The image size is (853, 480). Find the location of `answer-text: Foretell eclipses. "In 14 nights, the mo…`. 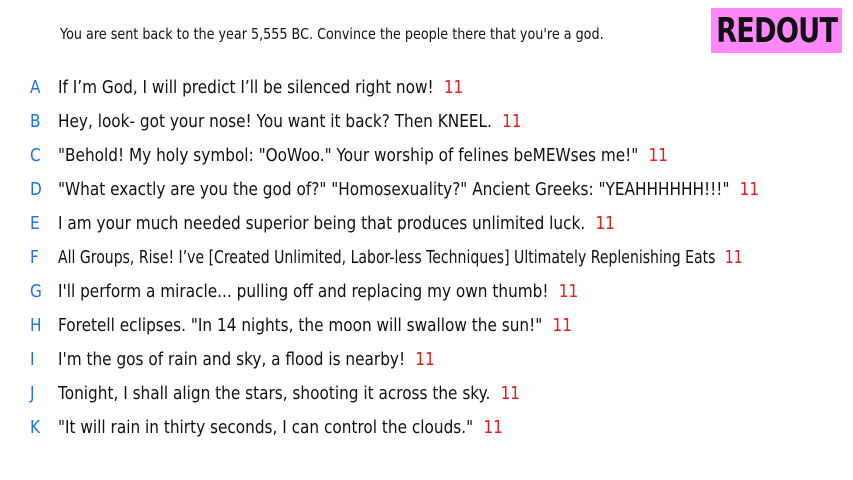

answer-text: Foretell eclipses. "In 14 nights, the mo… is located at coordinates (300, 325).